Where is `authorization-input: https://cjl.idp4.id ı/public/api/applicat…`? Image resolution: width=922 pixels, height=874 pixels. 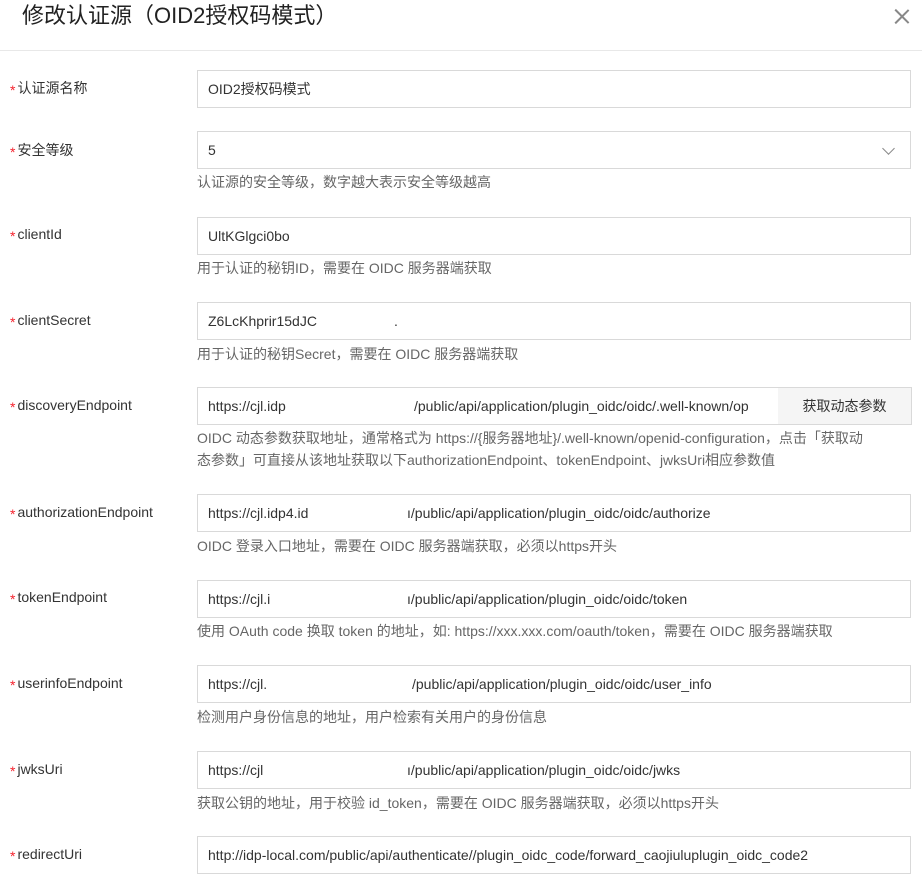 authorization-input: https://cjl.idp4.id ı/public/api/applicat… is located at coordinates (554, 513).